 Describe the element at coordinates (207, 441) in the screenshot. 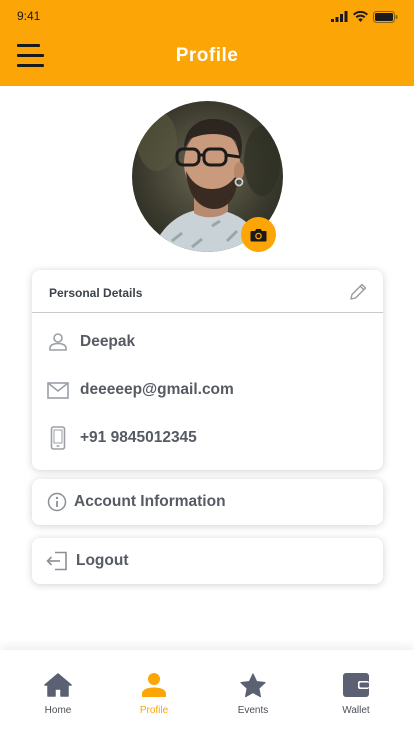

I see `phone-row: +91 9845012345` at that location.